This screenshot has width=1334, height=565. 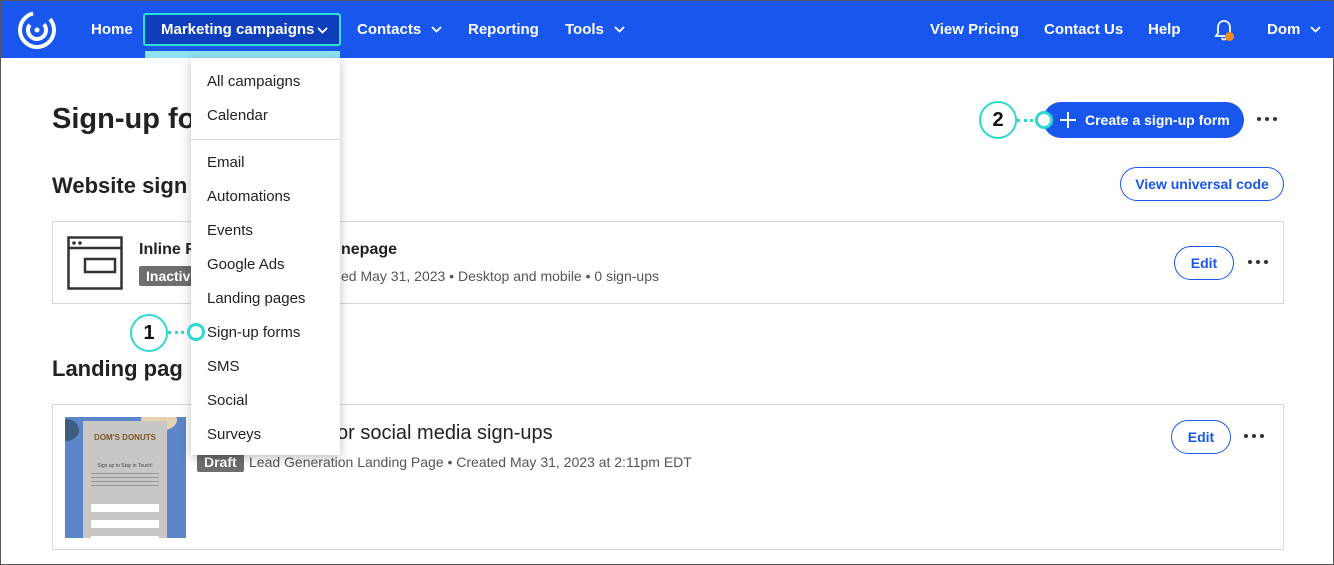 What do you see at coordinates (1229, 36) in the screenshot?
I see `notification-dot` at bounding box center [1229, 36].